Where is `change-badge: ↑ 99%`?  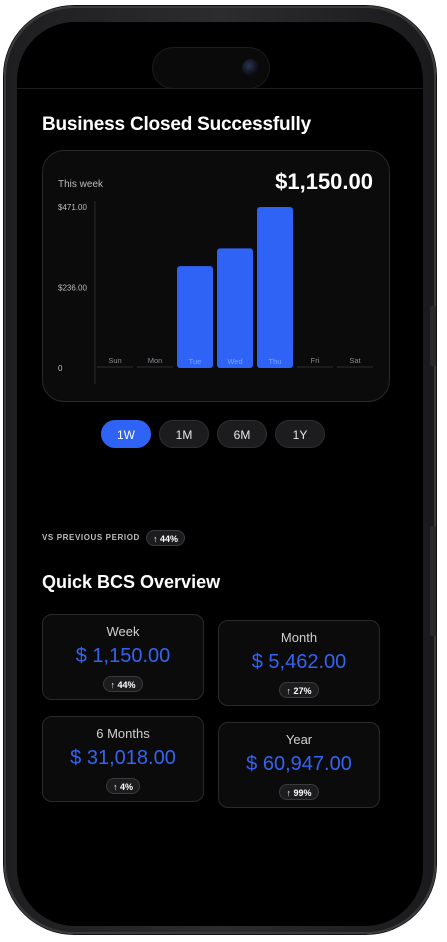 change-badge: ↑ 99% is located at coordinates (299, 792).